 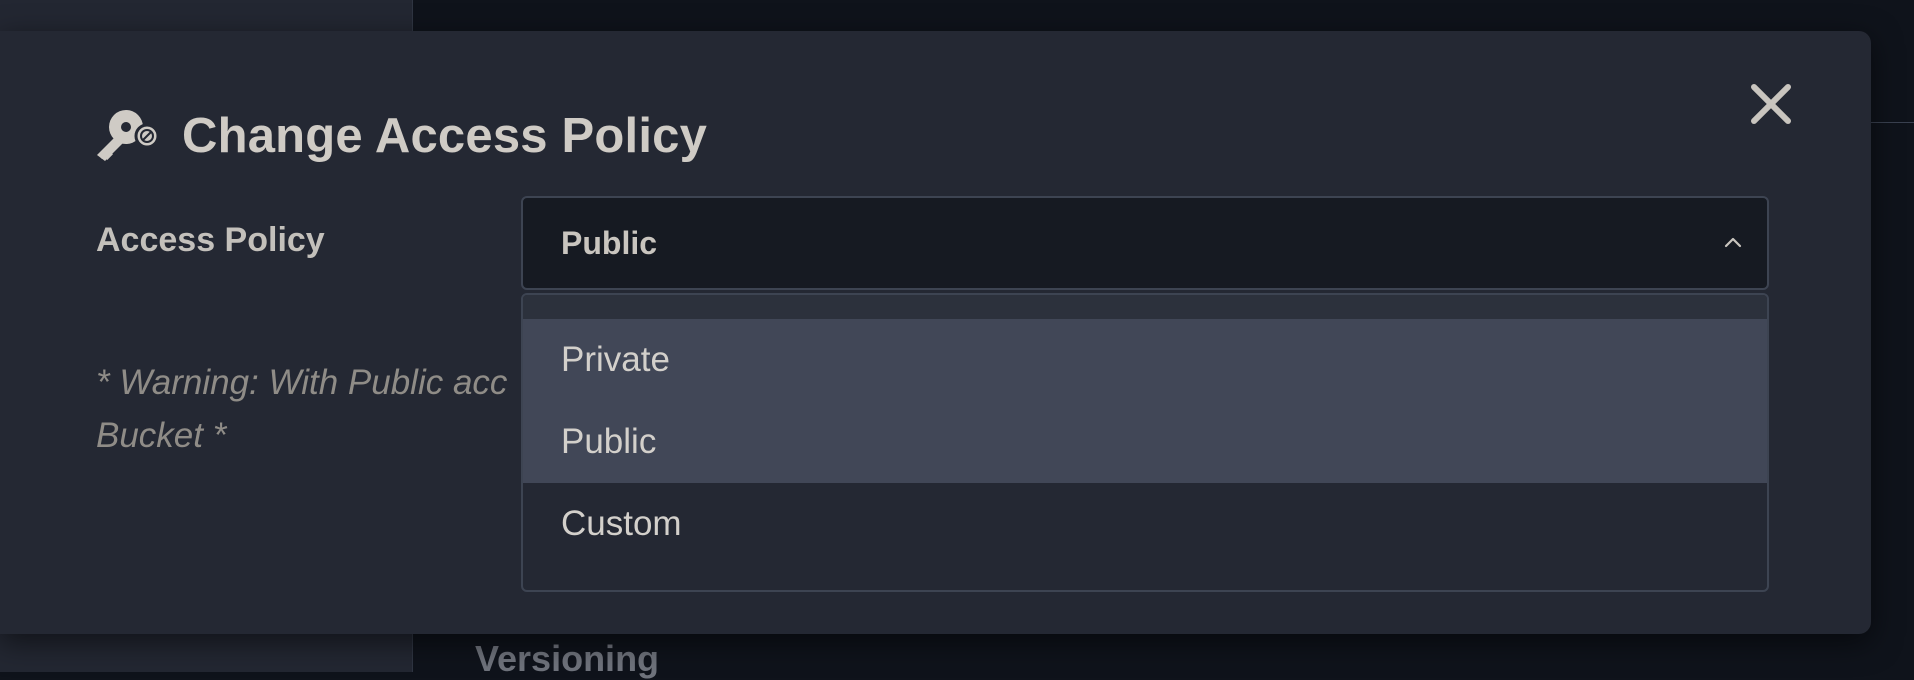 I want to click on close-icon, so click(x=1771, y=104).